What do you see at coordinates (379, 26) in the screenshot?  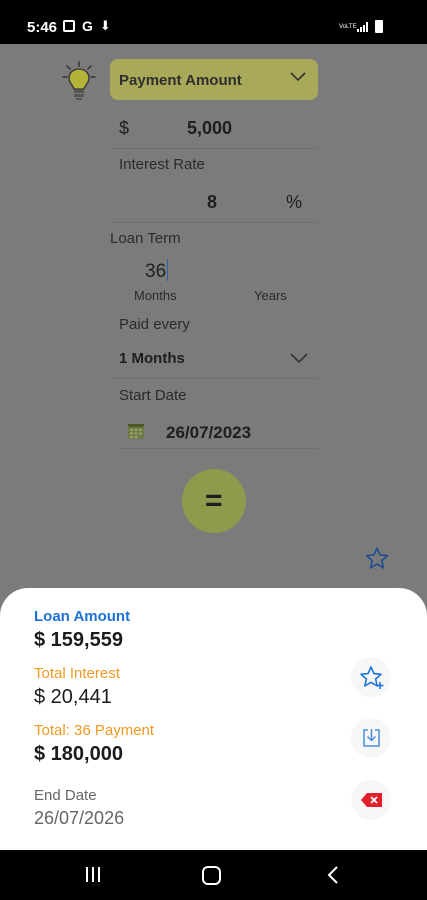 I see `battery-icon` at bounding box center [379, 26].